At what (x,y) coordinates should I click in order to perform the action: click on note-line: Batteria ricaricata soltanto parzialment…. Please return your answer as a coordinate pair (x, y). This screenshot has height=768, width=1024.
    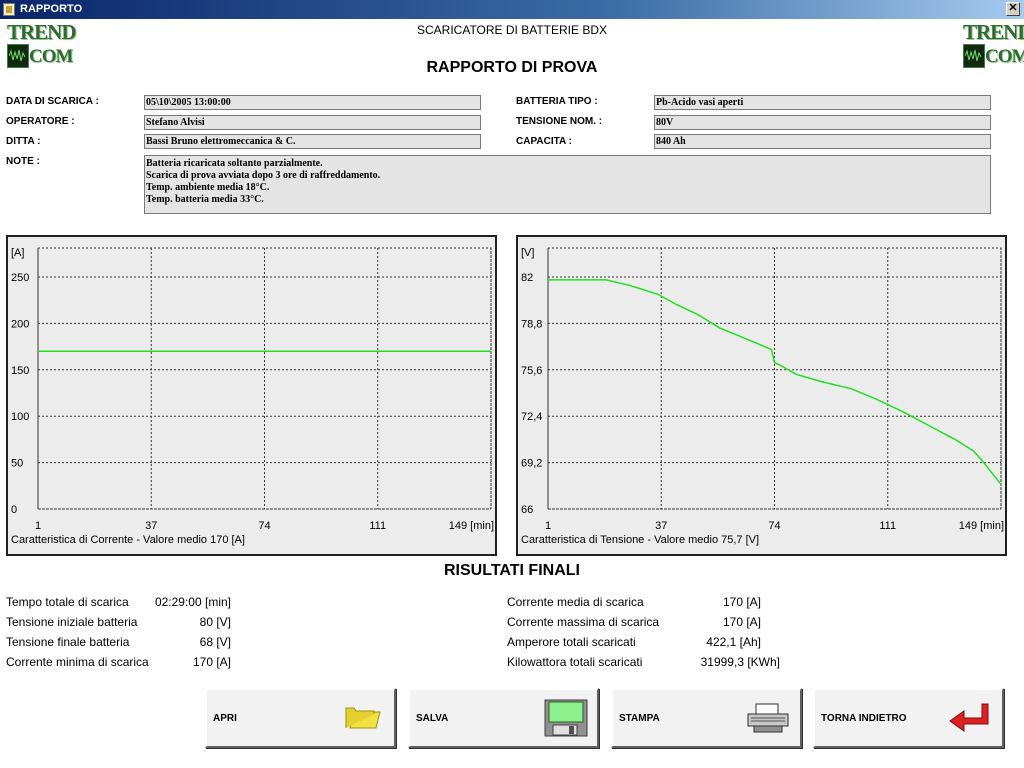
    Looking at the image, I should click on (234, 163).